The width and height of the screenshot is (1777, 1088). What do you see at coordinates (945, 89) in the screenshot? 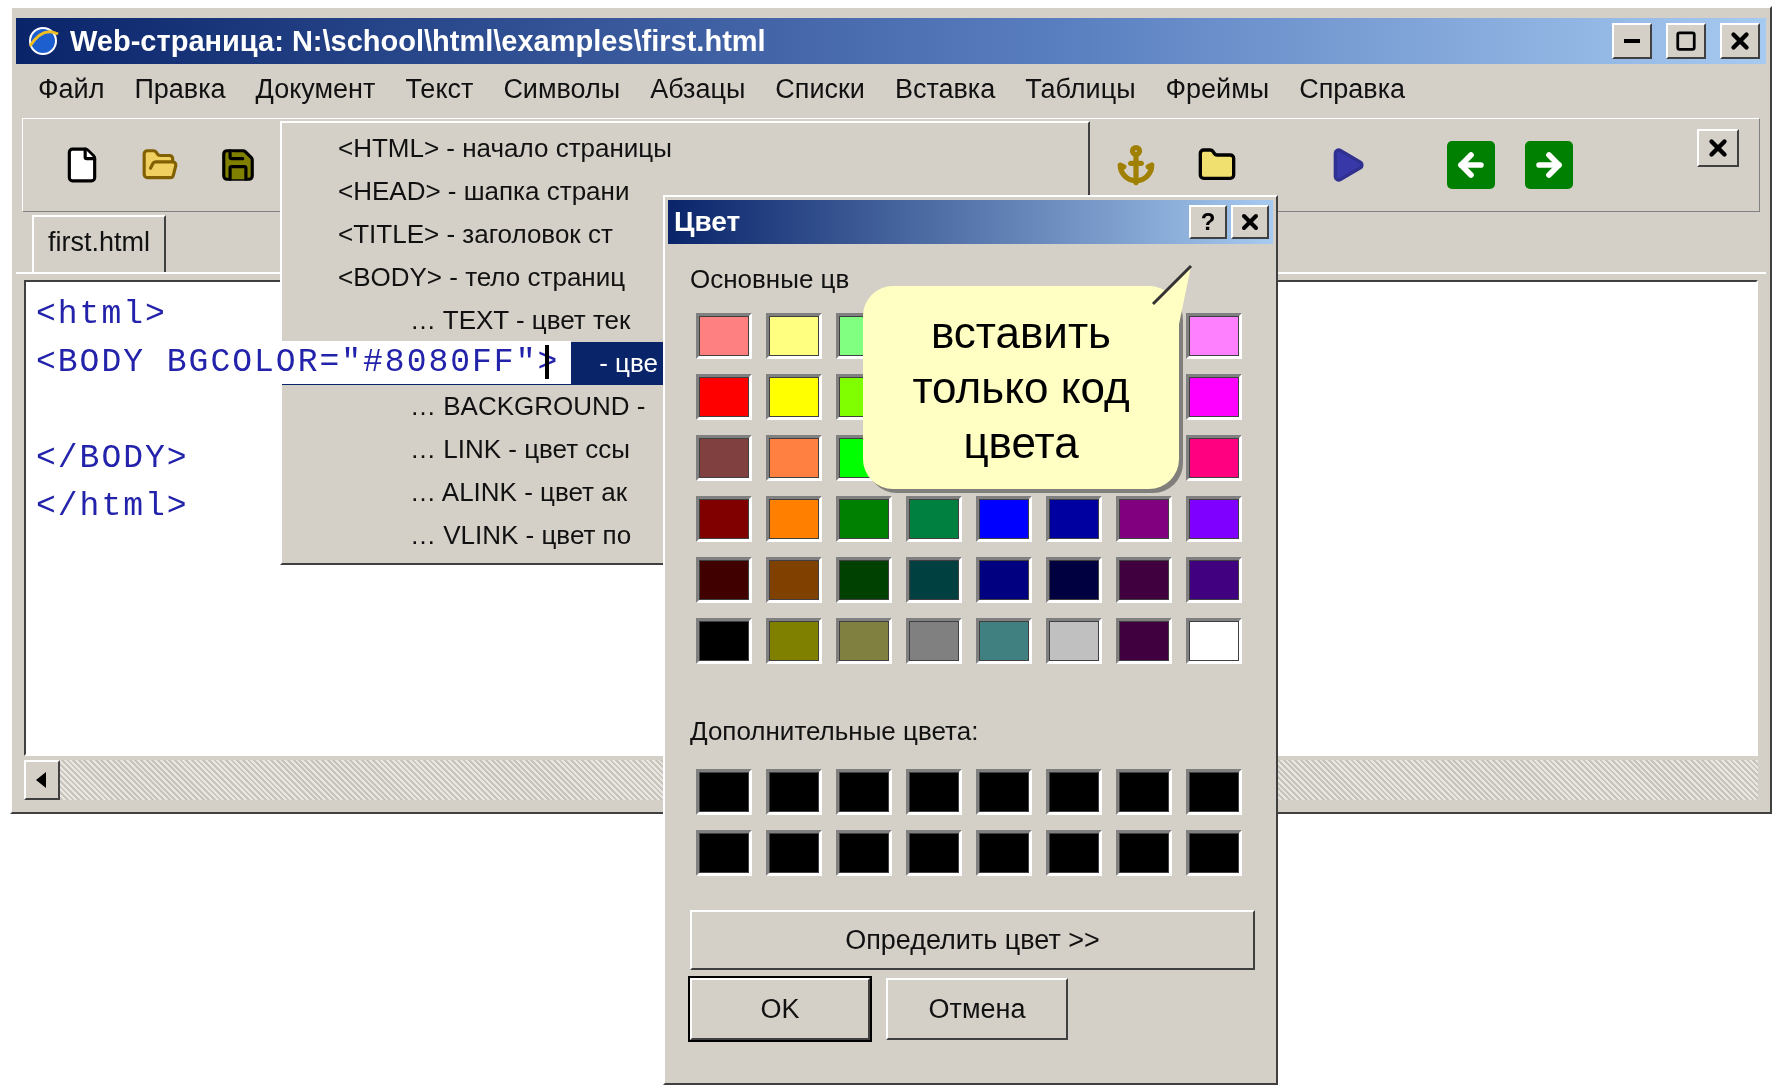
I see `menu-item: Вставка` at bounding box center [945, 89].